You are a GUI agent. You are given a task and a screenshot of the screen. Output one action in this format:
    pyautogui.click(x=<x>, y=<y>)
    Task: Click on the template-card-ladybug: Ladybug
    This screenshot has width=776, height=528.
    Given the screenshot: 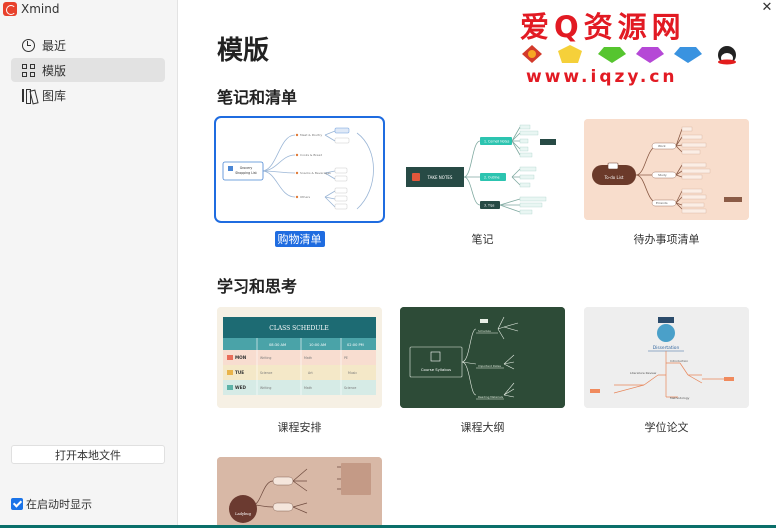 What is the action you would take?
    pyautogui.click(x=299, y=491)
    